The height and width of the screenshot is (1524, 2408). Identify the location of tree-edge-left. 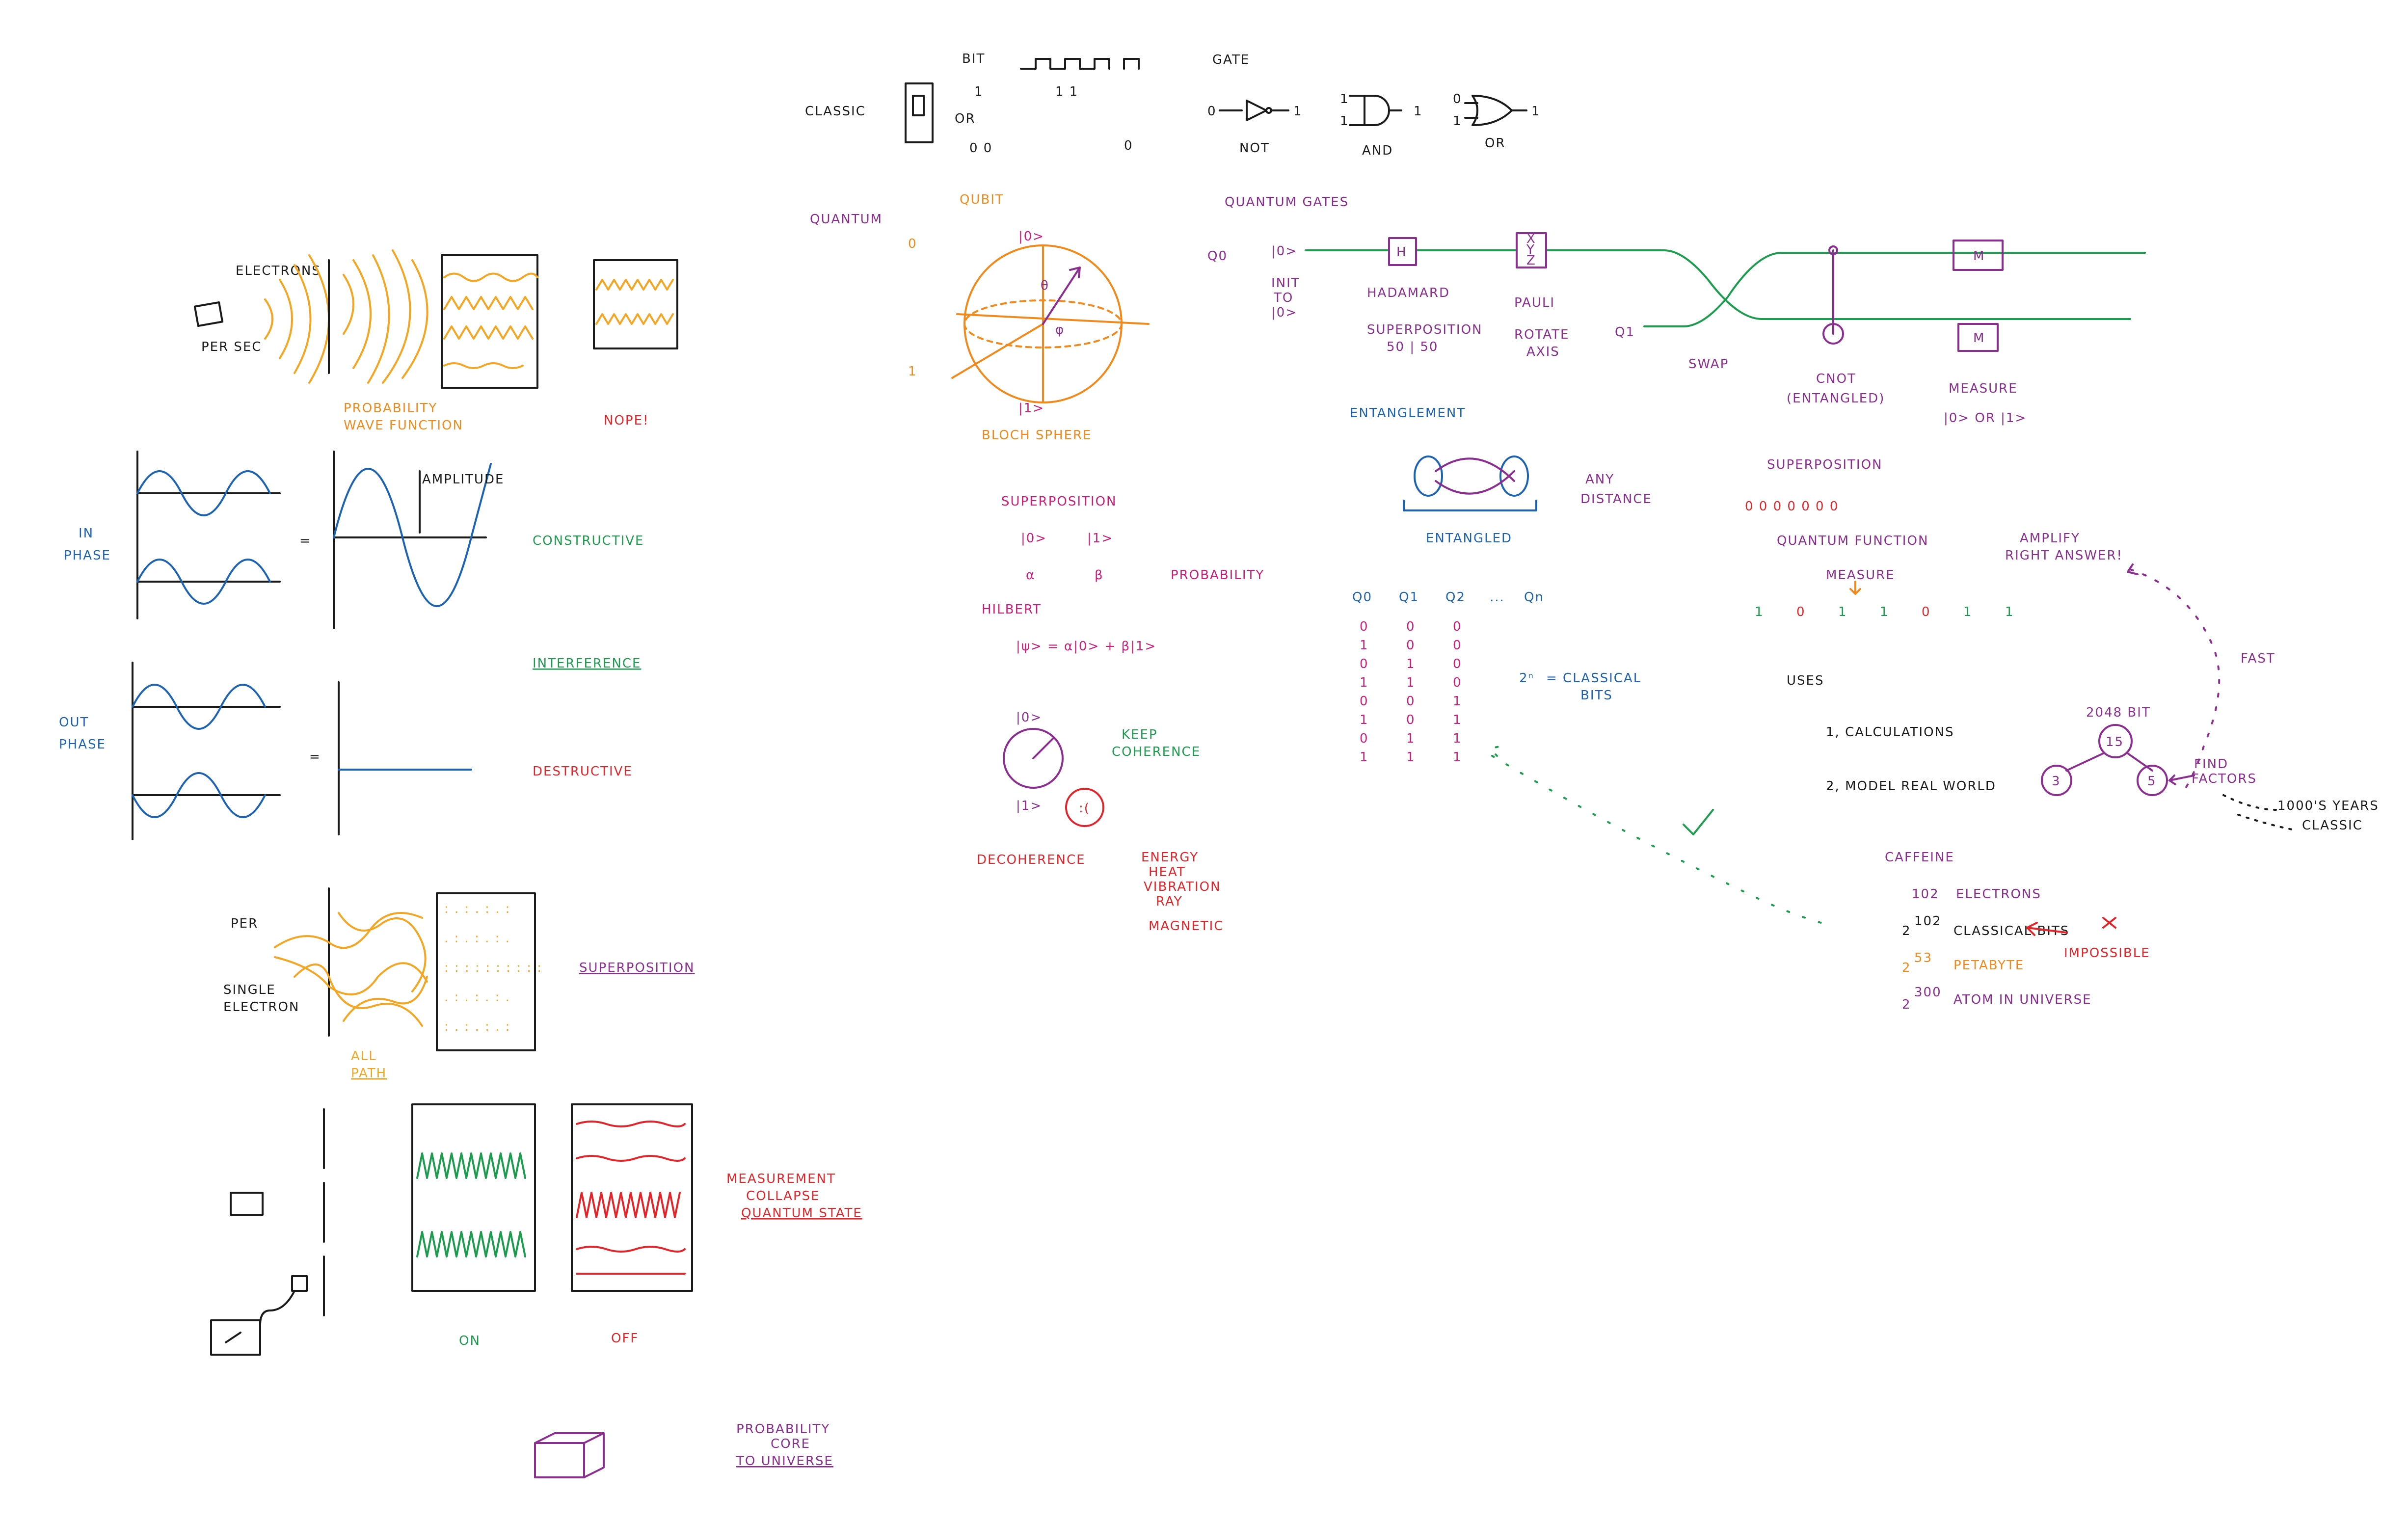
(2084, 762).